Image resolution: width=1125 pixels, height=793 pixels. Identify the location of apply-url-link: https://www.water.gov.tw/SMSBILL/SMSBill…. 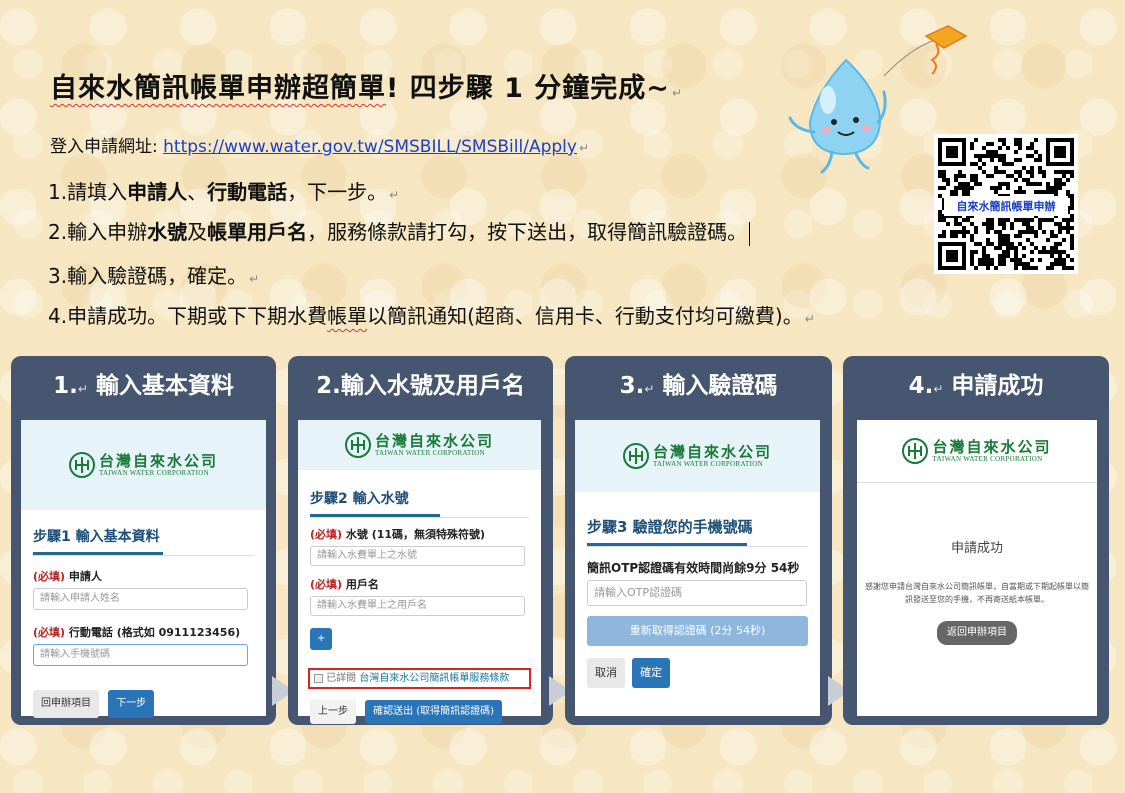
(370, 147).